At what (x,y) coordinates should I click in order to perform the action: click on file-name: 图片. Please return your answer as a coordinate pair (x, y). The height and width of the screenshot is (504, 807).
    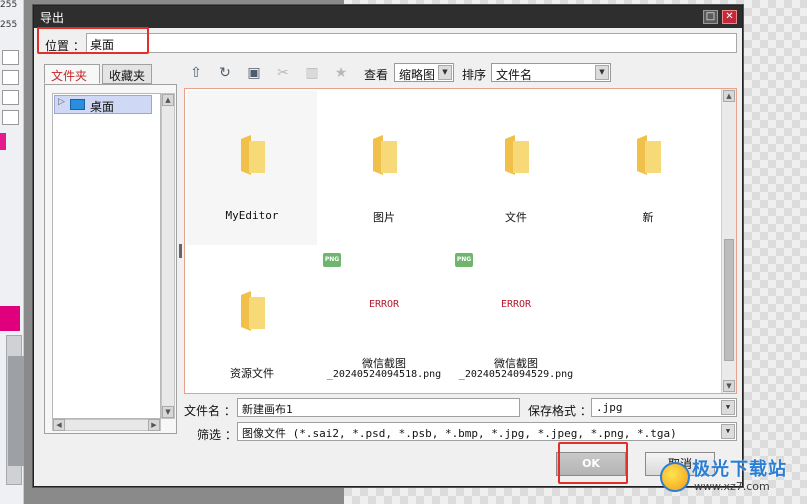
    Looking at the image, I should click on (384, 217).